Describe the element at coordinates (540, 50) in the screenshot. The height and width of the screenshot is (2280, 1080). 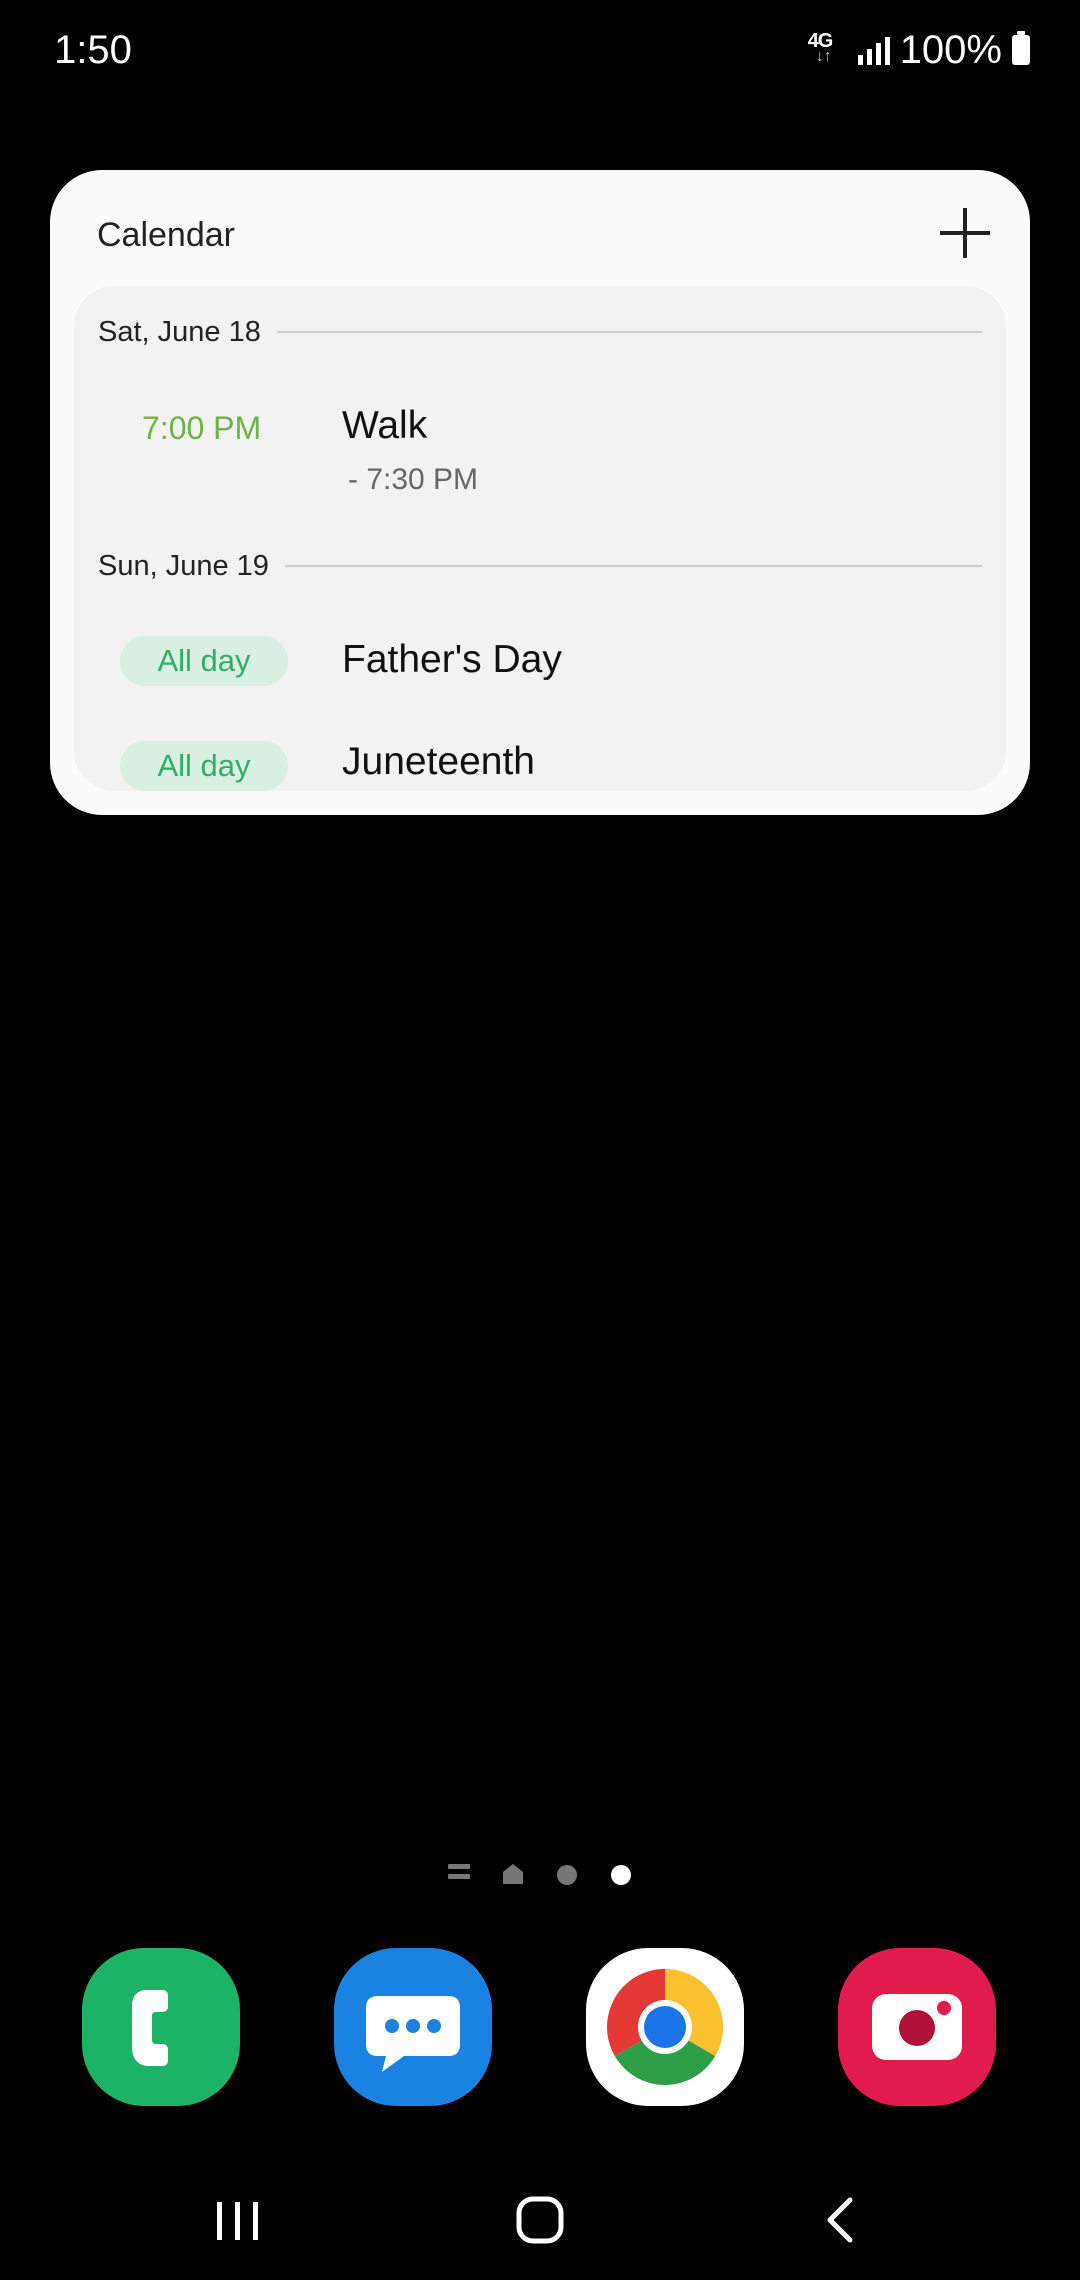
I see `status-bar: 1:50 4G ↓↑ 100%` at that location.